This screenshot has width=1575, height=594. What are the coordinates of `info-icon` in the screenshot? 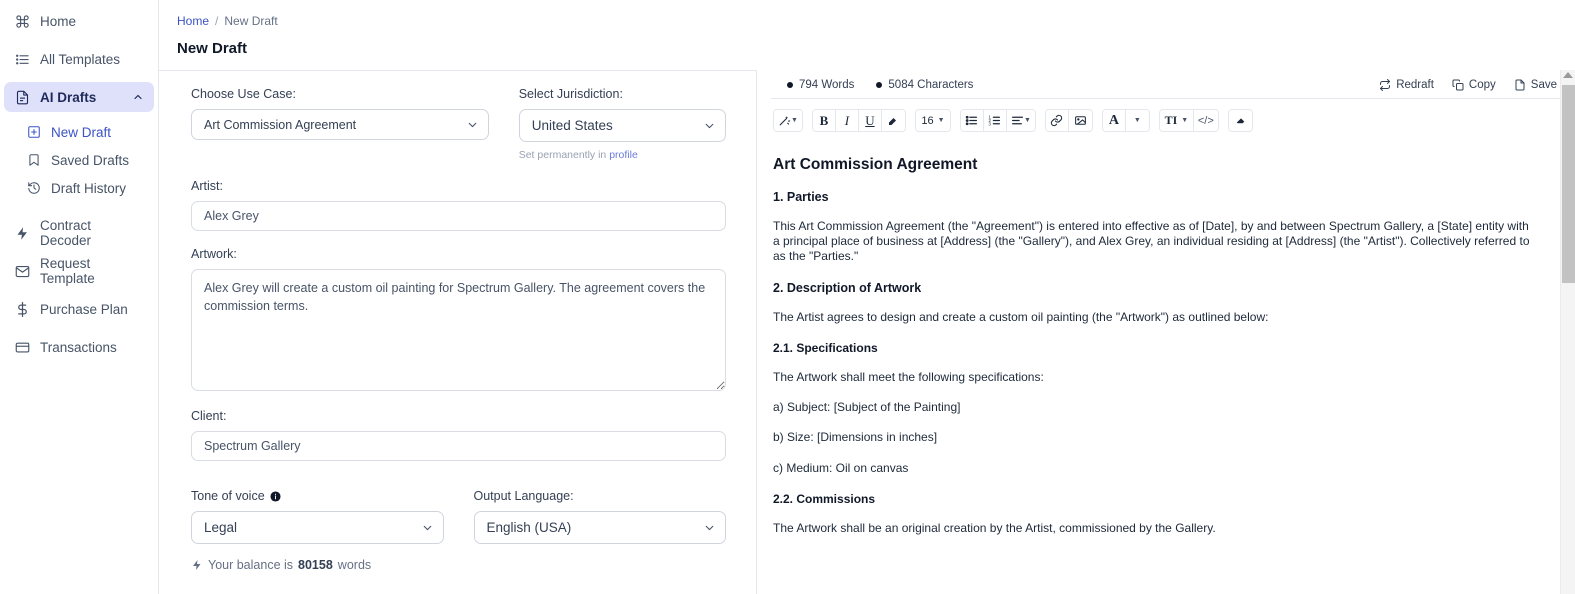 It's located at (275, 496).